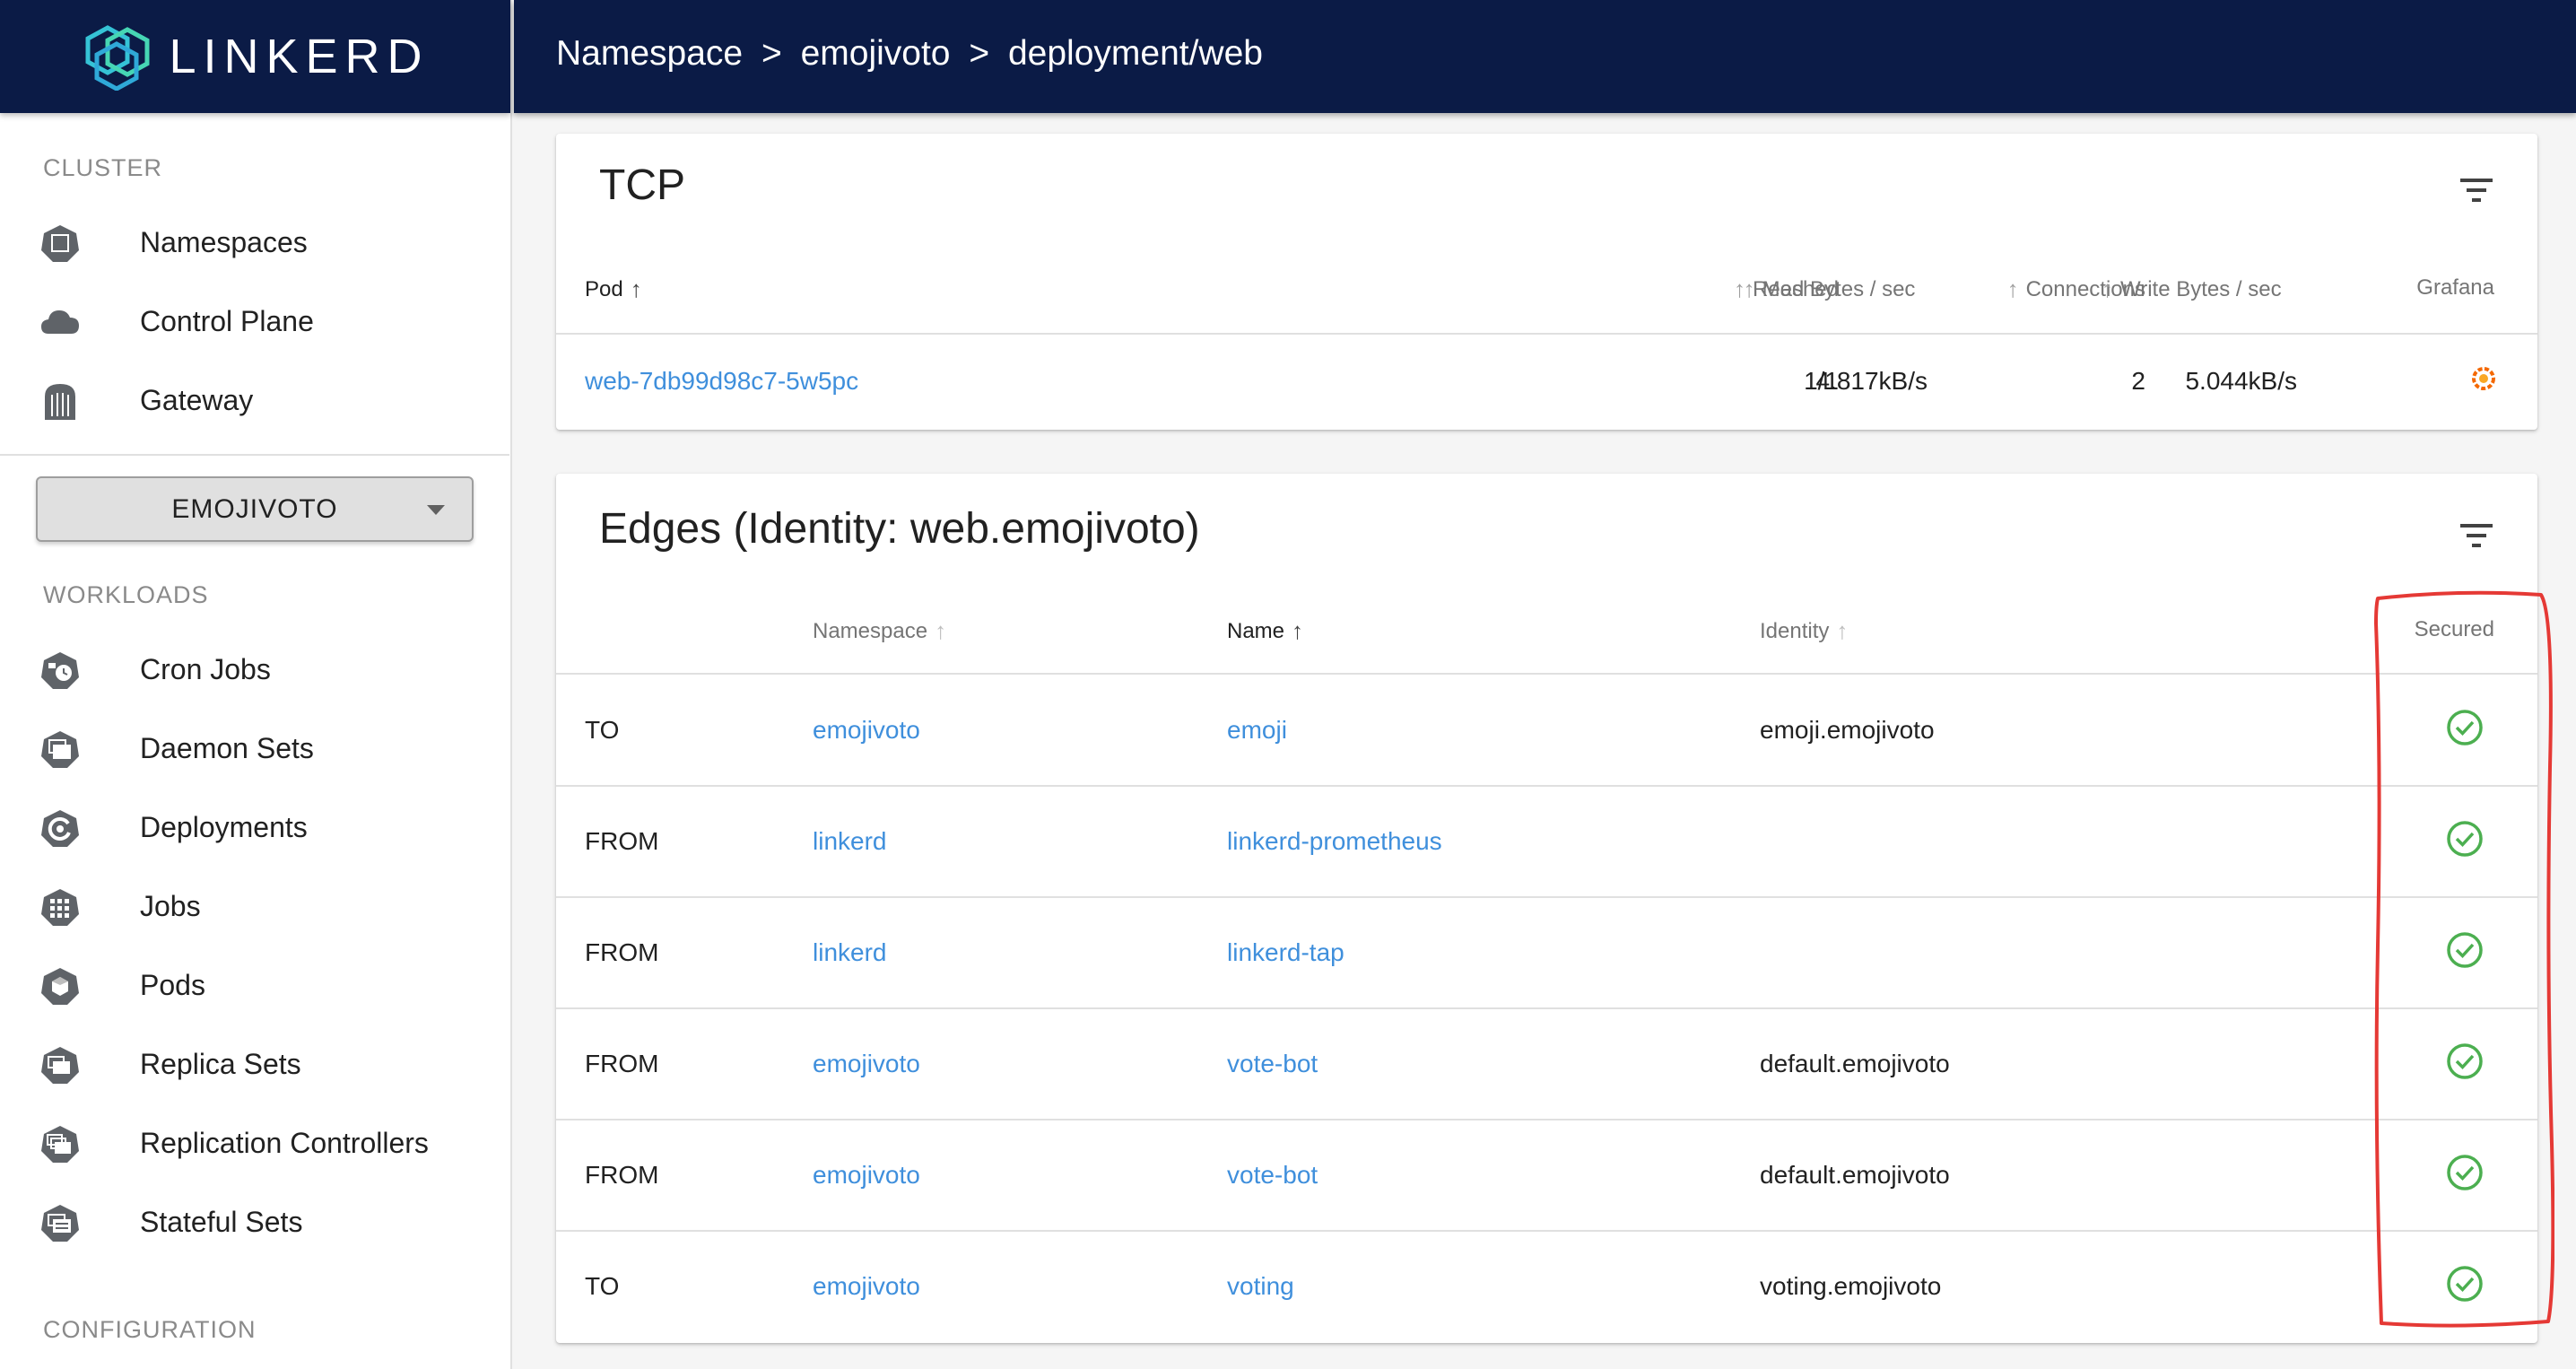 This screenshot has height=1369, width=2576. Describe the element at coordinates (1795, 630) in the screenshot. I see `column-label: Identity` at that location.